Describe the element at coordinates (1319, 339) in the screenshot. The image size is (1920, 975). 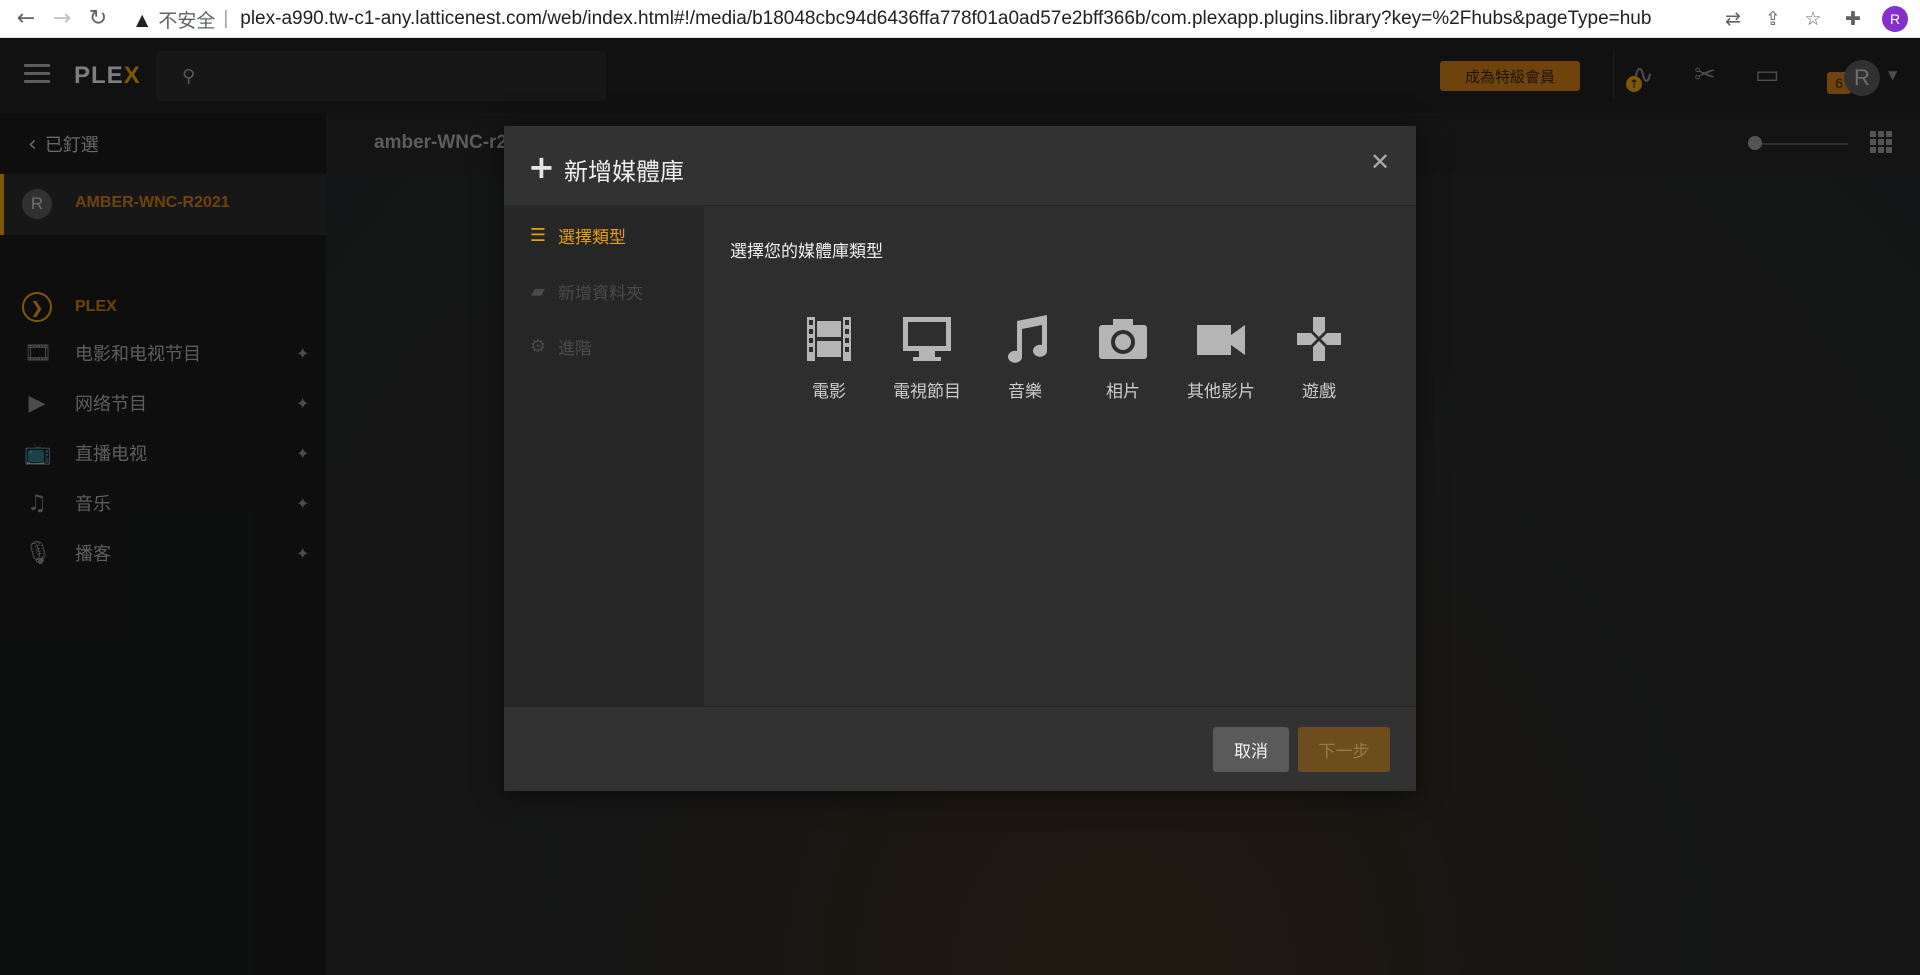
I see `gamepad-icon` at that location.